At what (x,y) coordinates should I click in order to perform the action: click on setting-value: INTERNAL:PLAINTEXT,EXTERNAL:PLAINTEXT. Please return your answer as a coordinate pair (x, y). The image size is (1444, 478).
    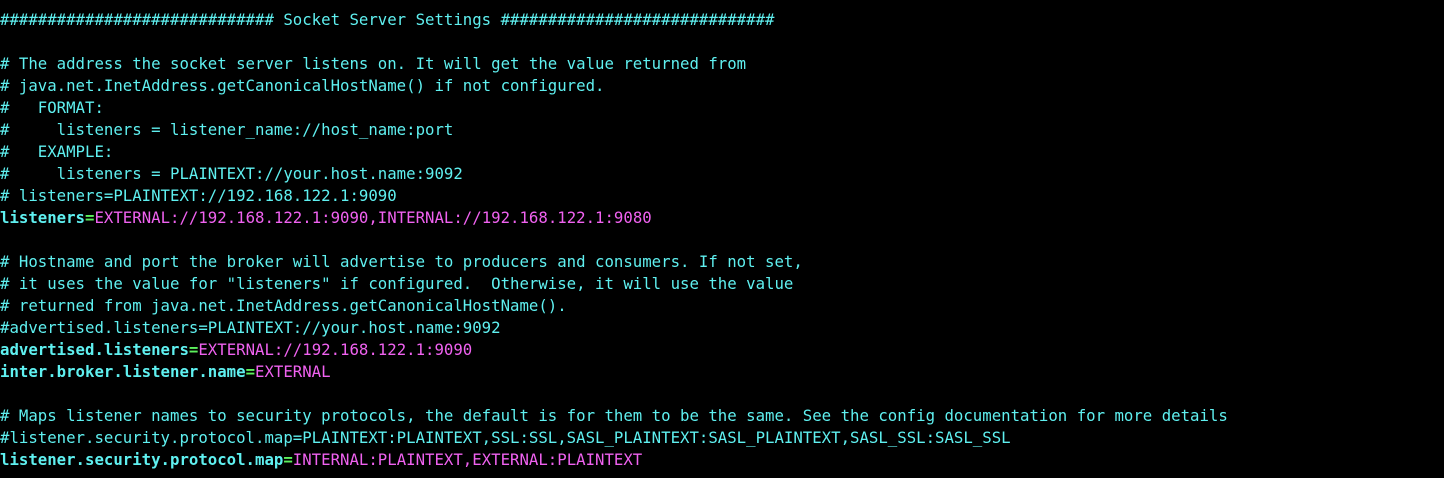
    Looking at the image, I should click on (467, 459).